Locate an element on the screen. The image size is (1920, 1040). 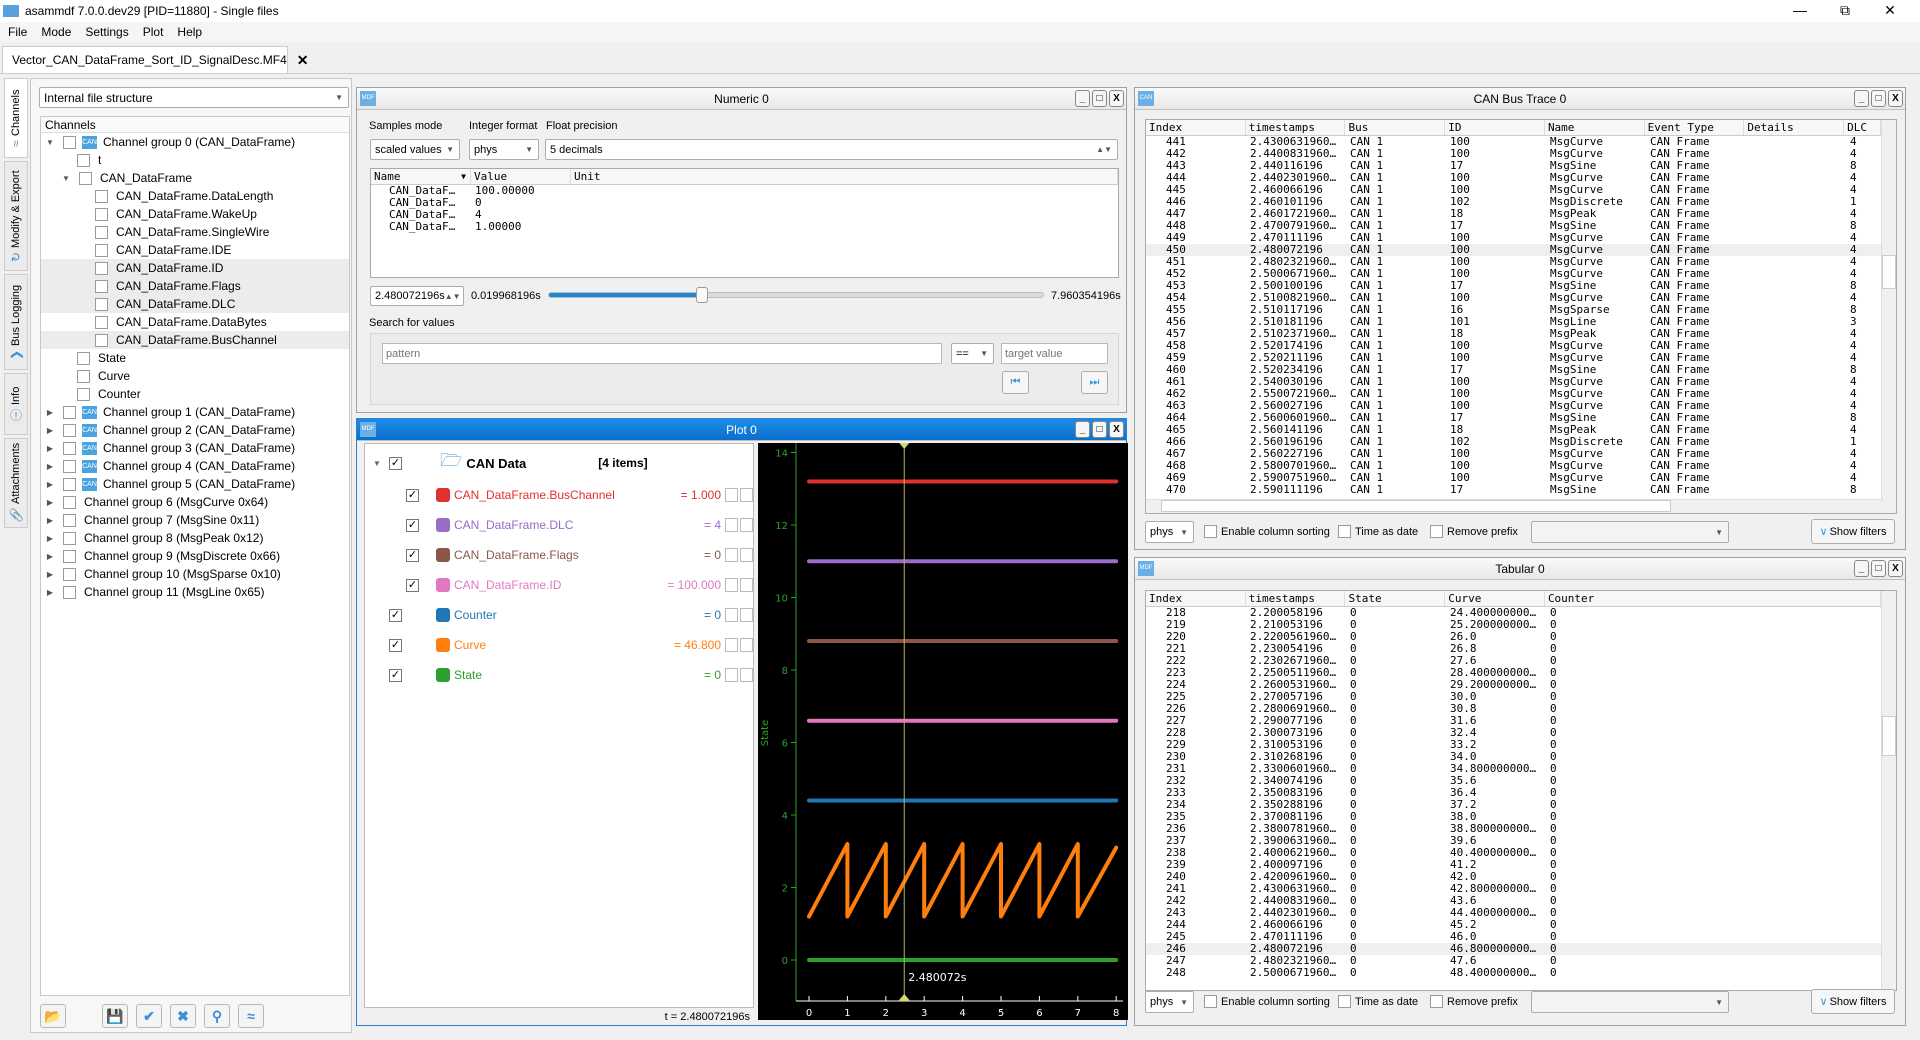
table-row: 231 2.3300601960… 0 34.800000000… 0 is located at coordinates (1521, 769).